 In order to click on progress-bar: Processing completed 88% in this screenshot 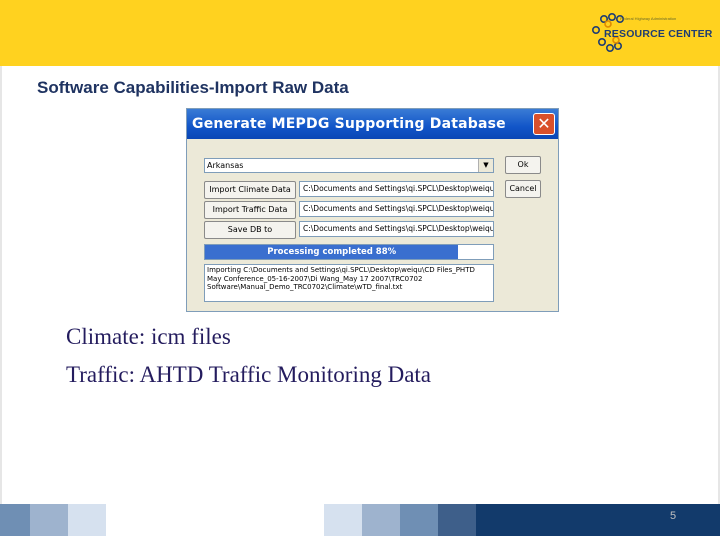, I will do `click(349, 252)`.